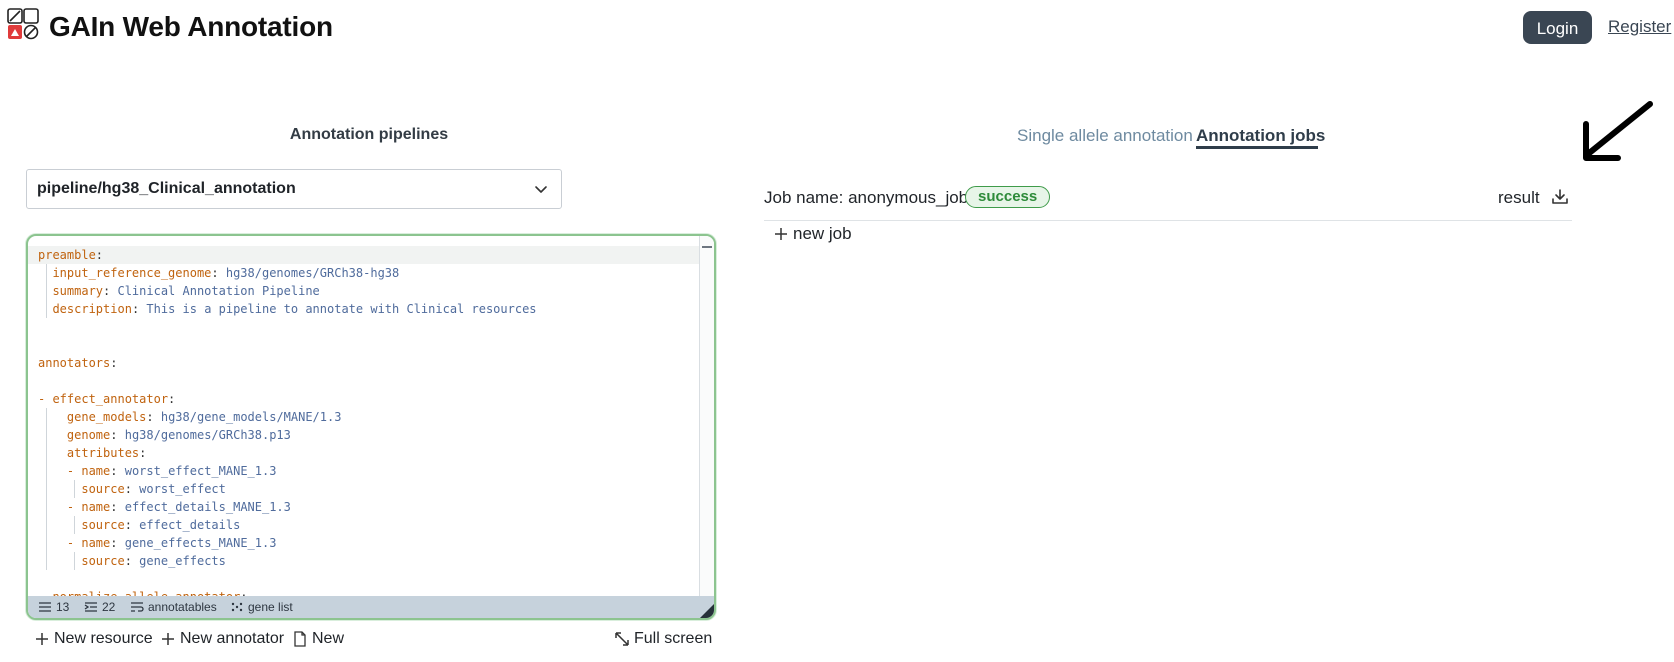 The width and height of the screenshot is (1674, 662). Describe the element at coordinates (23, 24) in the screenshot. I see `app-logo-icon` at that location.